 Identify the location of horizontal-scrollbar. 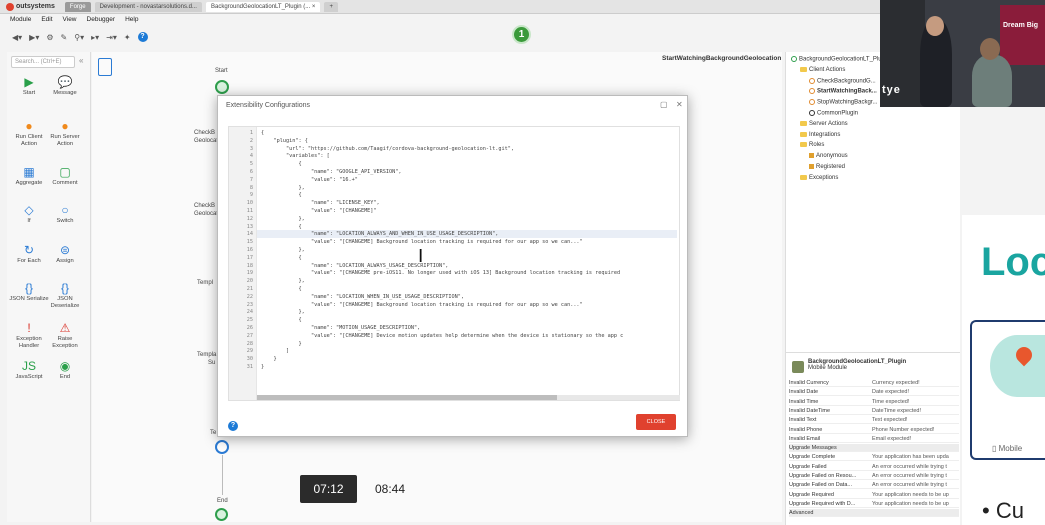
(468, 397).